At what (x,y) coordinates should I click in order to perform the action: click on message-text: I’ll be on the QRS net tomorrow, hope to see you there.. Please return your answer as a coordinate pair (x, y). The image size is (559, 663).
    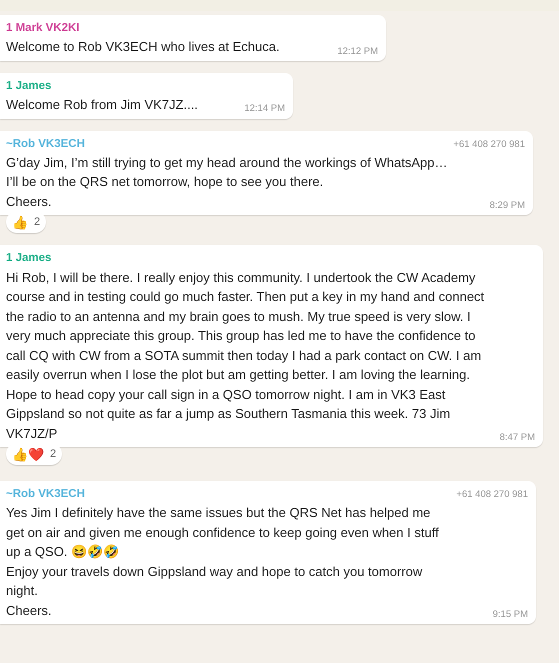
    Looking at the image, I should click on (165, 182).